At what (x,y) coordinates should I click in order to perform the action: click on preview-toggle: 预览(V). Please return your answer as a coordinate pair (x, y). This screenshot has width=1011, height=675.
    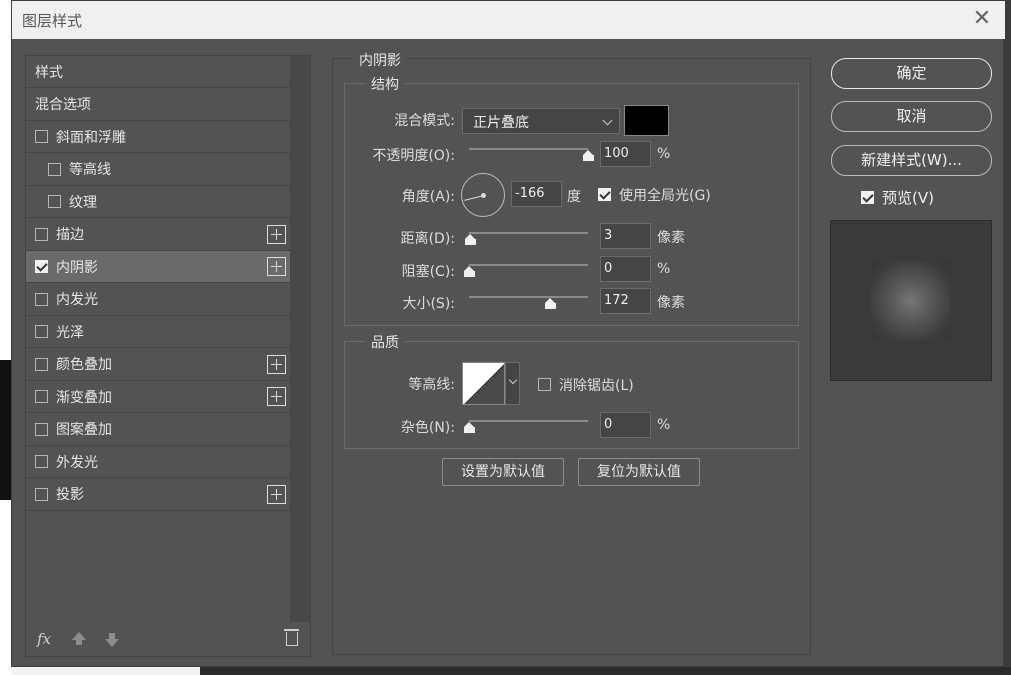
    Looking at the image, I should click on (897, 197).